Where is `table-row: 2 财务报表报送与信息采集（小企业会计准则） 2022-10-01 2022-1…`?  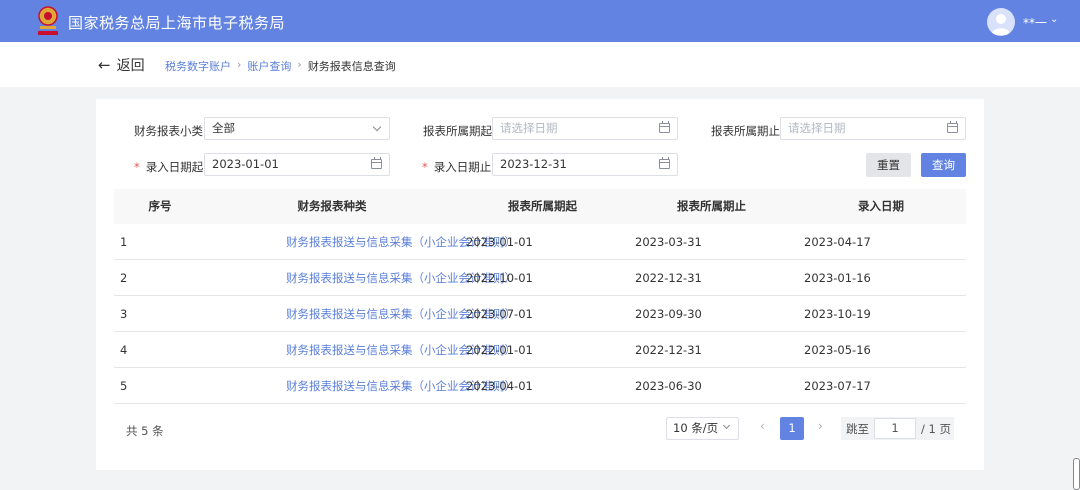
table-row: 2 财务报表报送与信息采集（小企业会计准则） 2022-10-01 2022-1… is located at coordinates (540, 278).